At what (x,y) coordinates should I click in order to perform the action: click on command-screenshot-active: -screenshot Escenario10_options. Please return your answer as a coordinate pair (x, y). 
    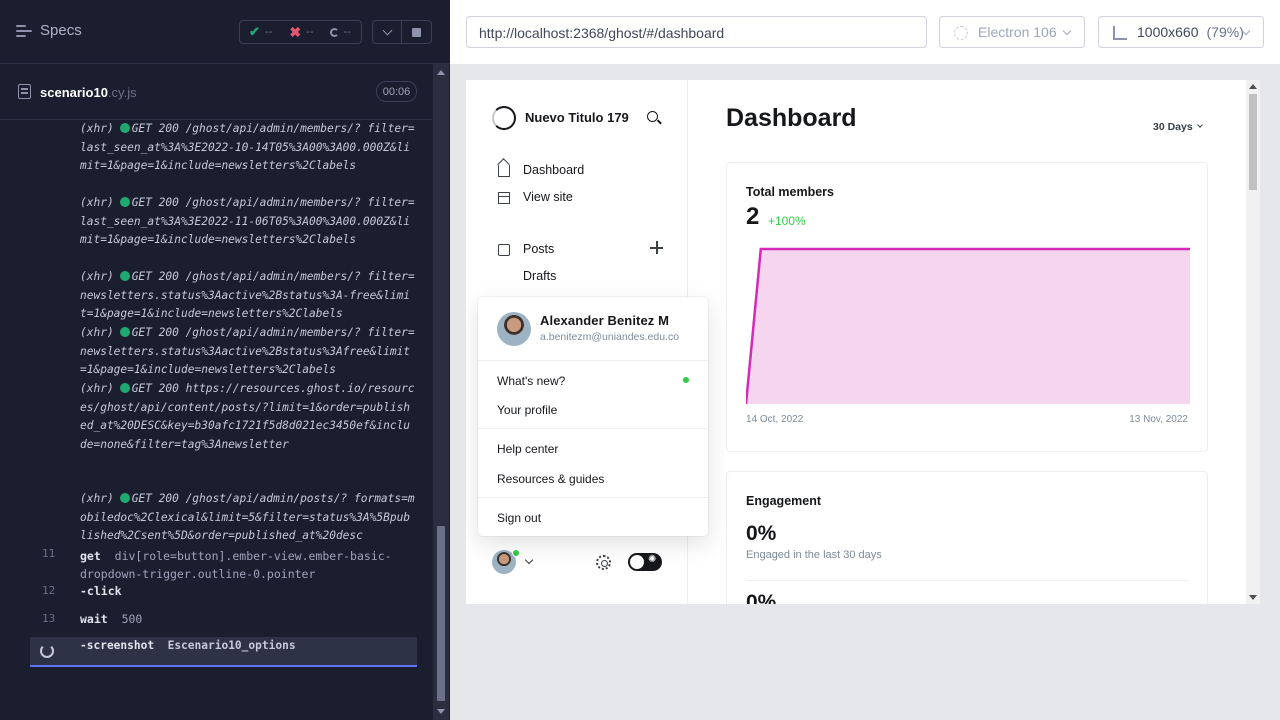
    Looking at the image, I should click on (223, 652).